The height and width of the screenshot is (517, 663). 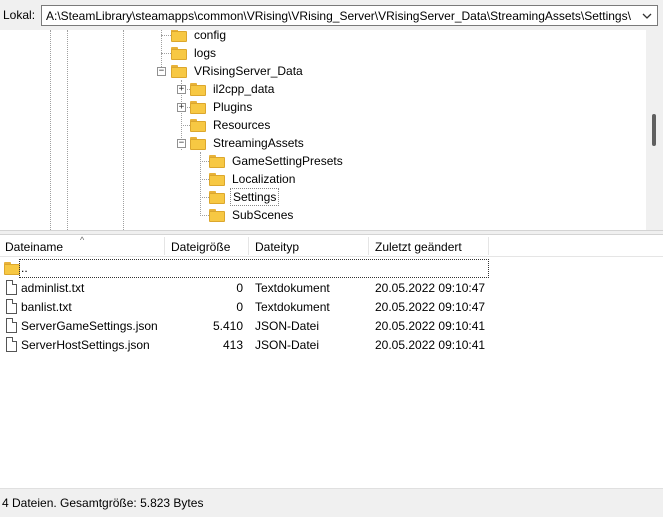 What do you see at coordinates (34, 247) in the screenshot?
I see `column-header-name: Dateiname` at bounding box center [34, 247].